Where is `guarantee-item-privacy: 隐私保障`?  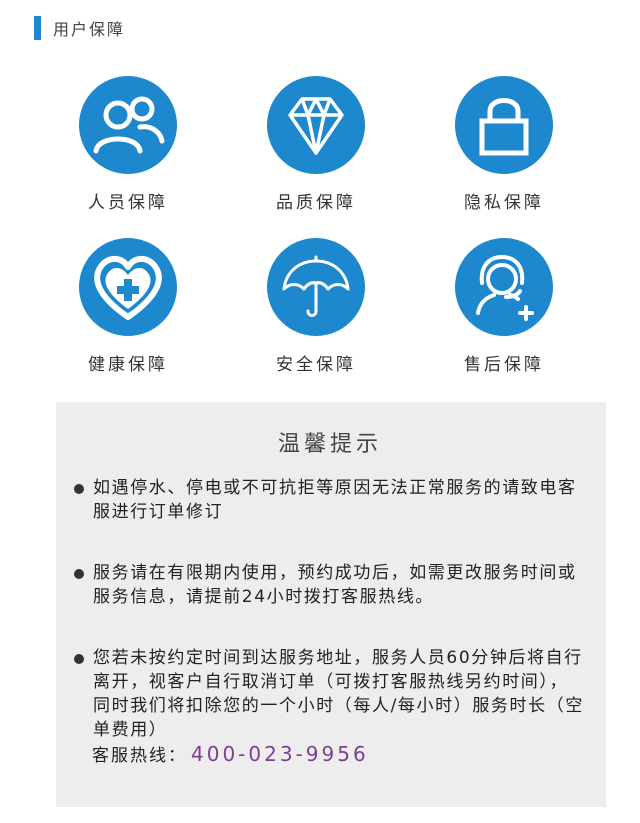 guarantee-item-privacy: 隐私保障 is located at coordinates (504, 144).